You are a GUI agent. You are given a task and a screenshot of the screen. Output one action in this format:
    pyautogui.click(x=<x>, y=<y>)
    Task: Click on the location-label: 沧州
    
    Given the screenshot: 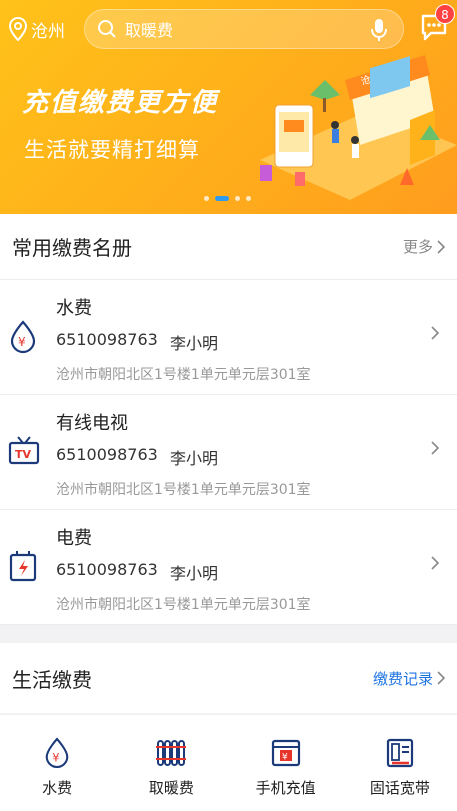 What is the action you would take?
    pyautogui.click(x=48, y=31)
    